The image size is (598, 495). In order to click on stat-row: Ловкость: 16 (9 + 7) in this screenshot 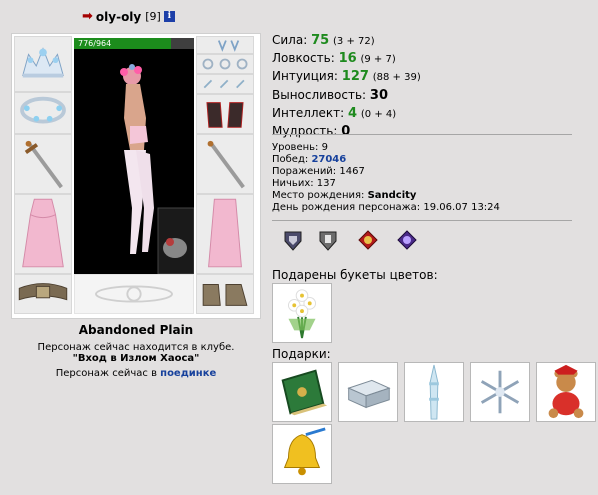, I will do `click(346, 59)`.